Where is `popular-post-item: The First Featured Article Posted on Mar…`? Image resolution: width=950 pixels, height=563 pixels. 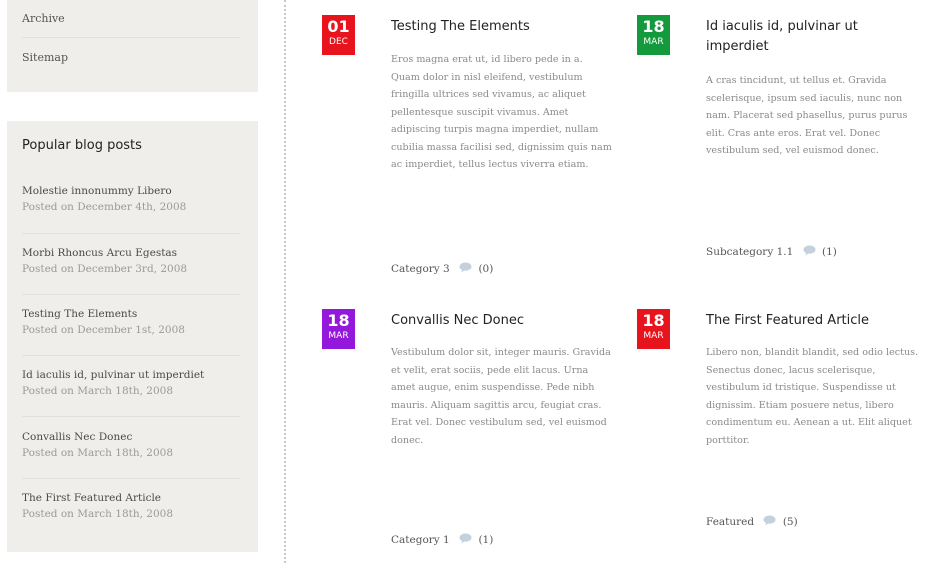
popular-post-item: The First Featured Article Posted on Mar… is located at coordinates (131, 506).